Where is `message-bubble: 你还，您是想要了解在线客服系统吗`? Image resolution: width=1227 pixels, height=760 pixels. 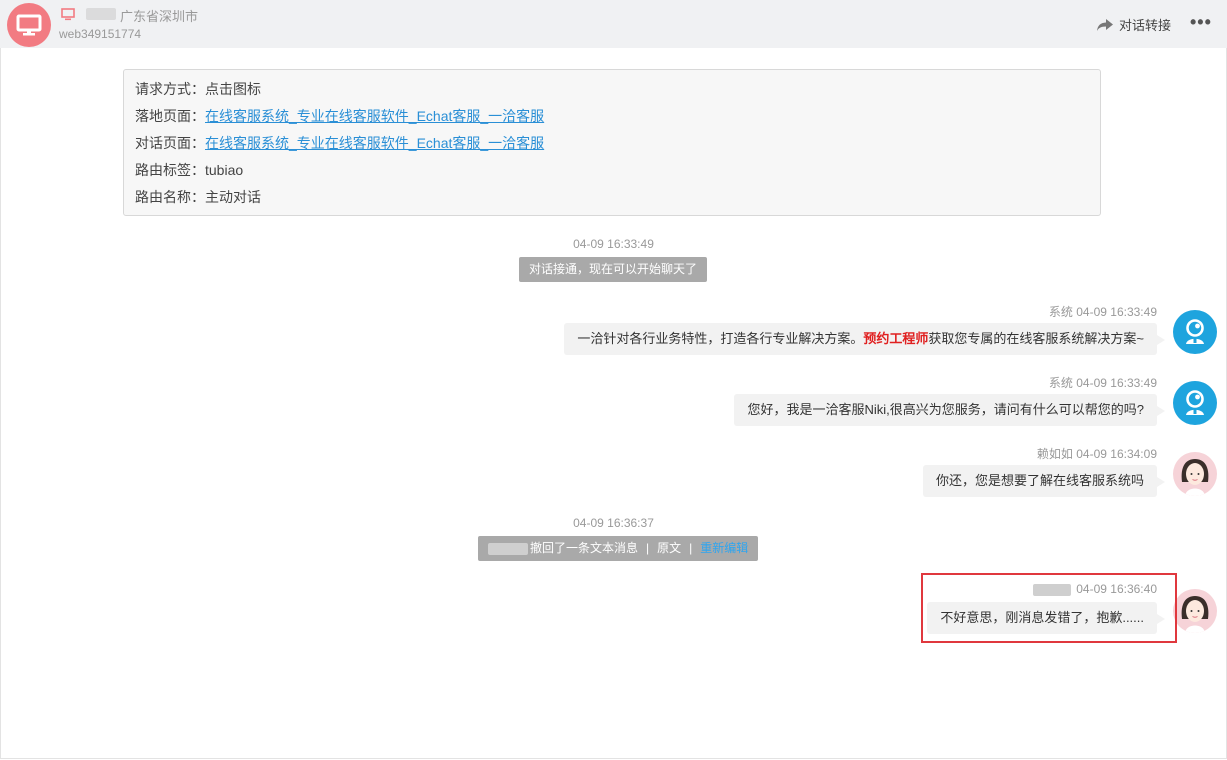
message-bubble: 你还，您是想要了解在线客服系统吗 is located at coordinates (1044, 481).